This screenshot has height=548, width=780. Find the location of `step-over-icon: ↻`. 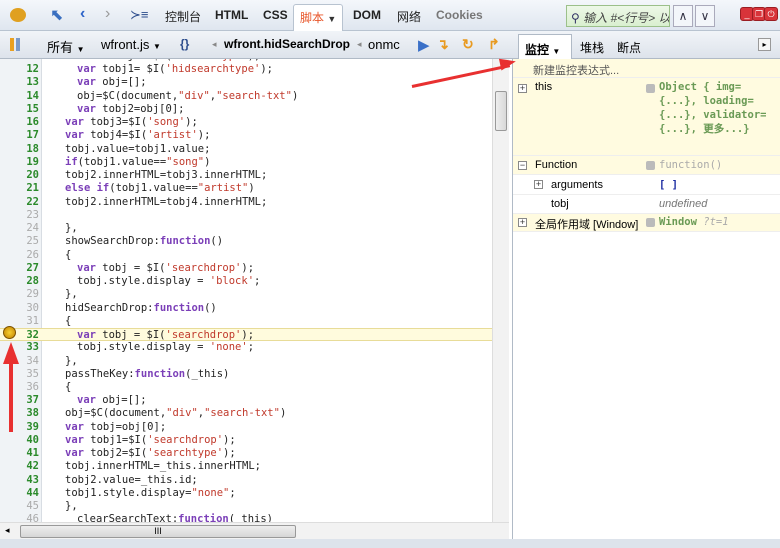

step-over-icon: ↻ is located at coordinates (468, 44).